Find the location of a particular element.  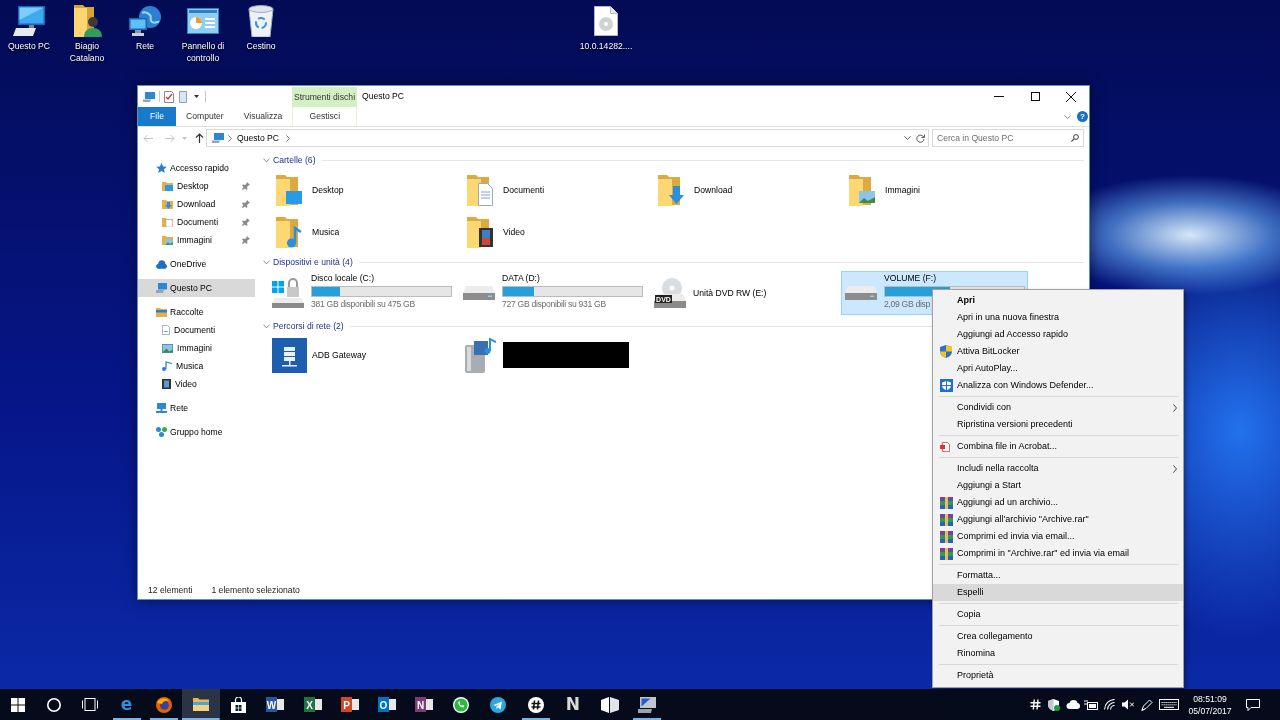

letter-icon: e is located at coordinates (126, 704).